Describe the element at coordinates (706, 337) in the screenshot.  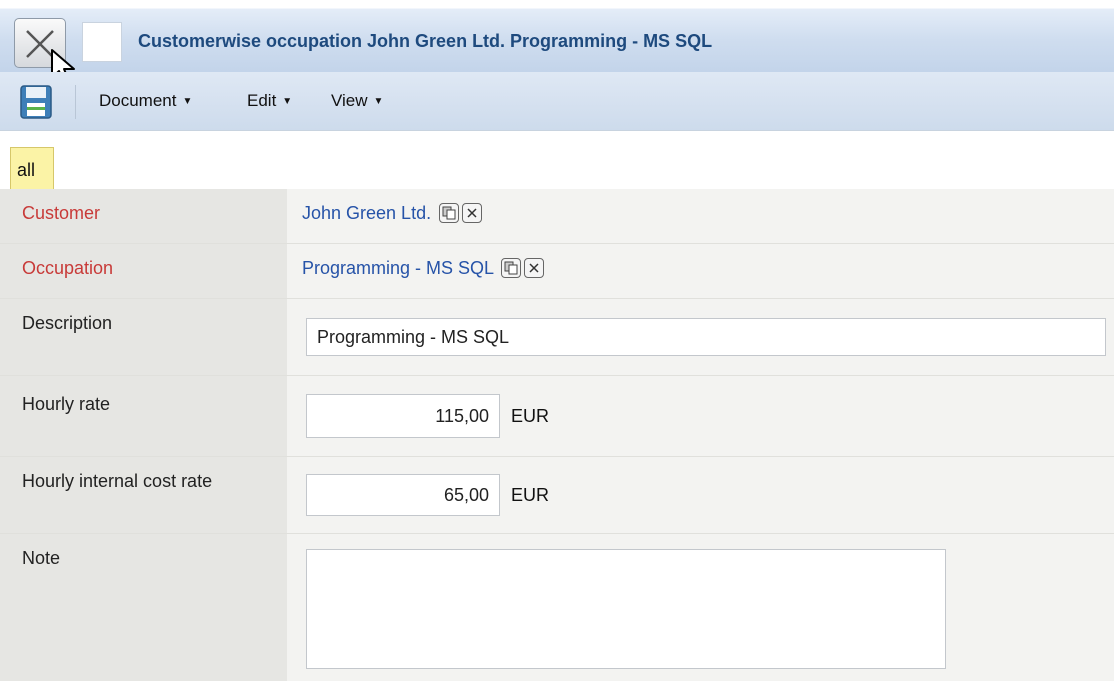
I see `description-input` at that location.